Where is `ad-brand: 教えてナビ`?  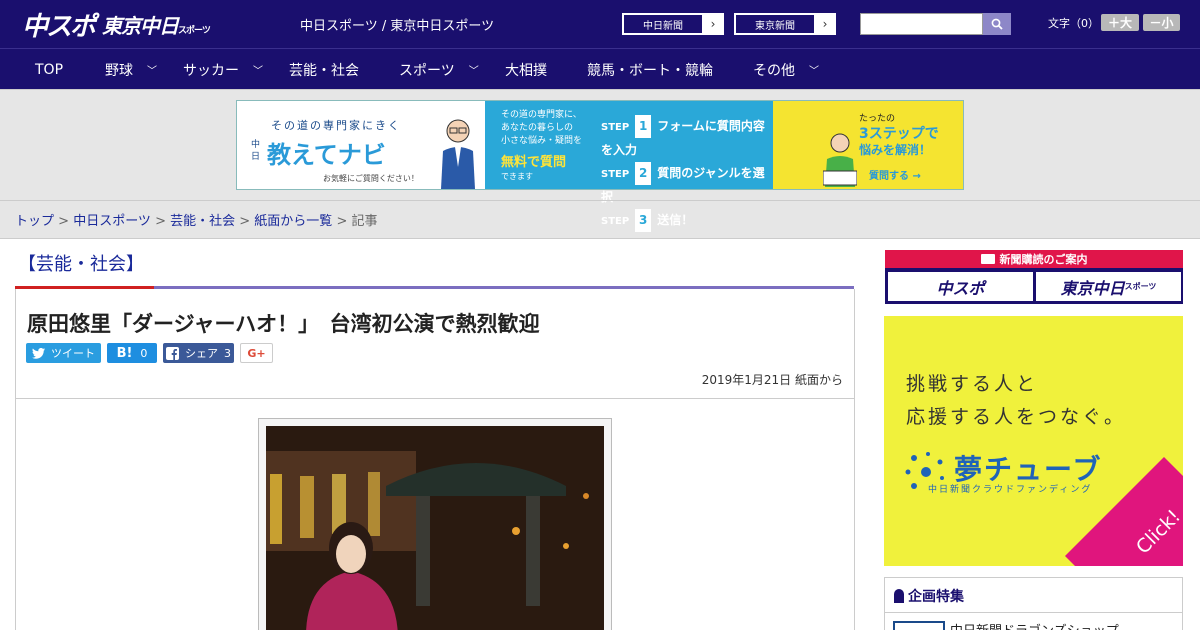
ad-brand: 教えてナビ is located at coordinates (326, 155).